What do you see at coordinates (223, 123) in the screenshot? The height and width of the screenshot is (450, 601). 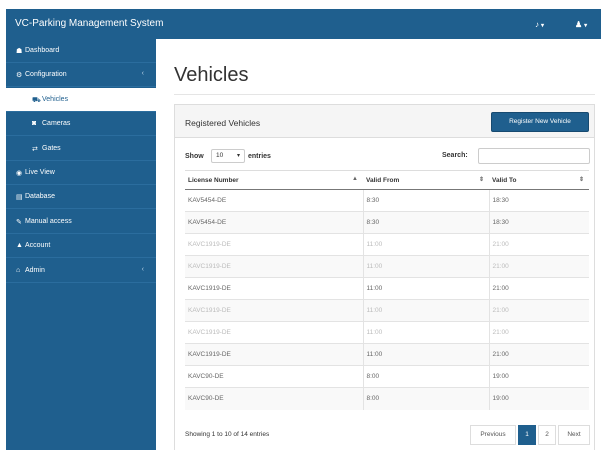 I see `panel-title: Registered Vehicles` at bounding box center [223, 123].